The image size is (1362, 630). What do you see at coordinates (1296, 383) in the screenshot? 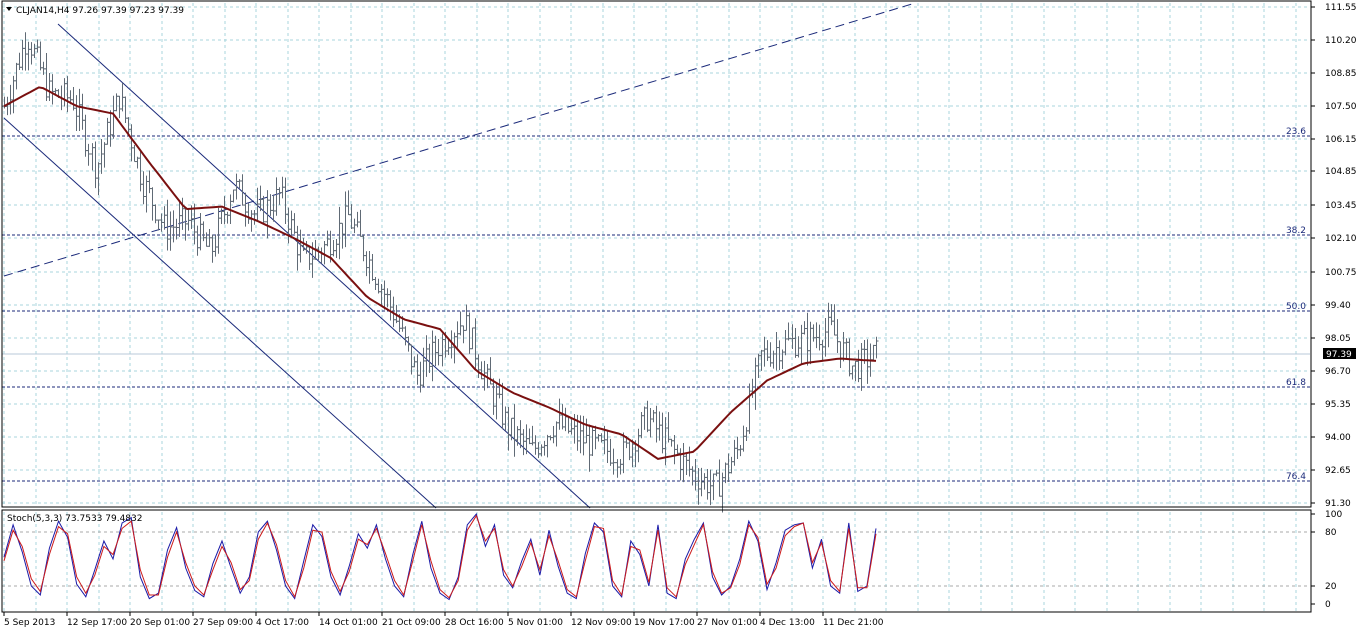
I see `fib-level-label: 61.8` at bounding box center [1296, 383].